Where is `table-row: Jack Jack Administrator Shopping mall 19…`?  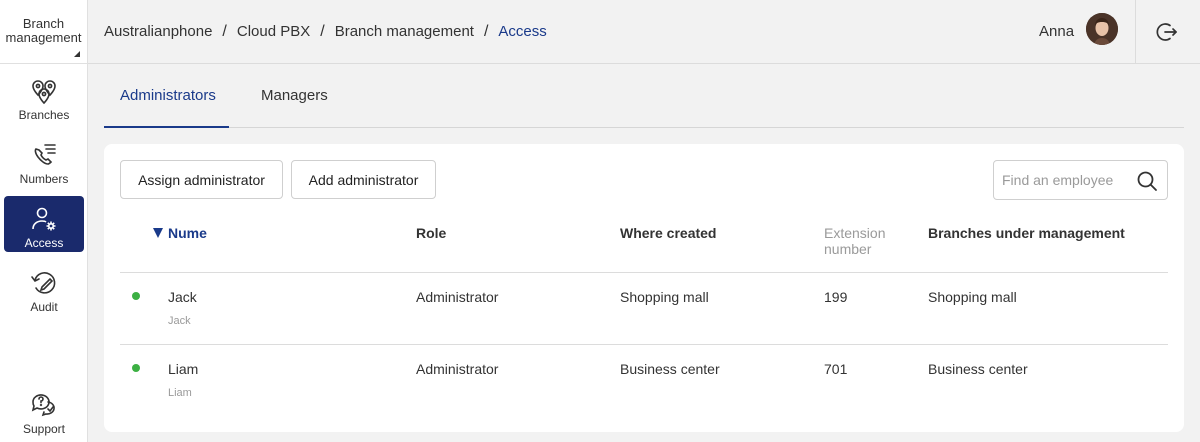 table-row: Jack Jack Administrator Shopping mall 19… is located at coordinates (644, 308).